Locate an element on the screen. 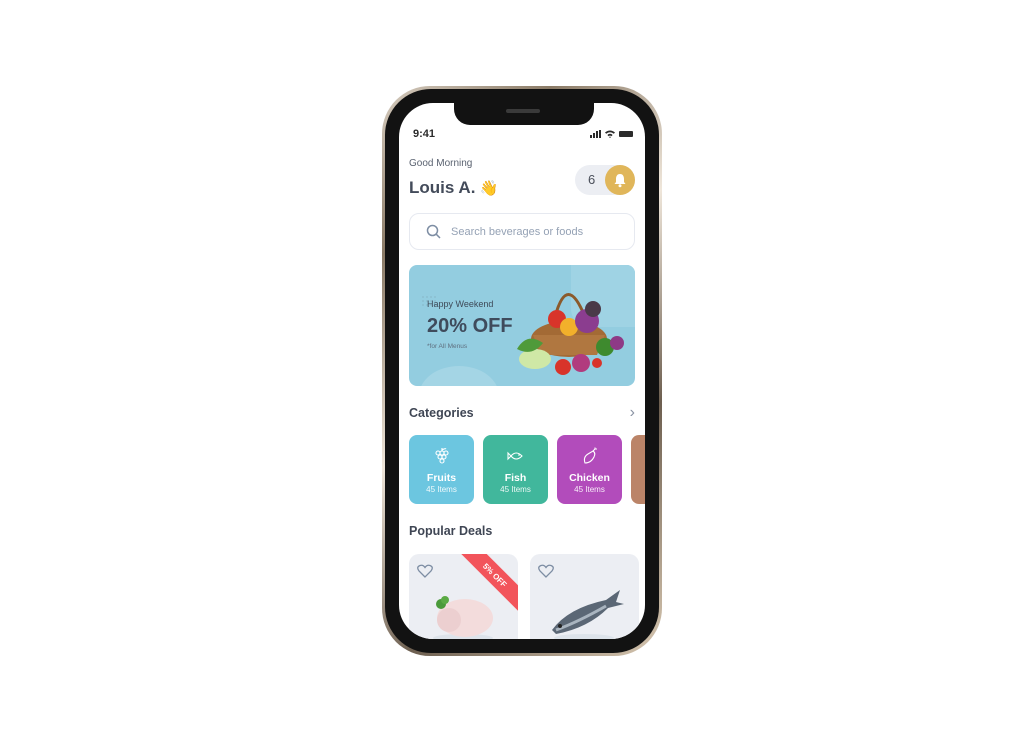 The height and width of the screenshot is (740, 1024). banner-note: *for All Menus is located at coordinates (447, 346).